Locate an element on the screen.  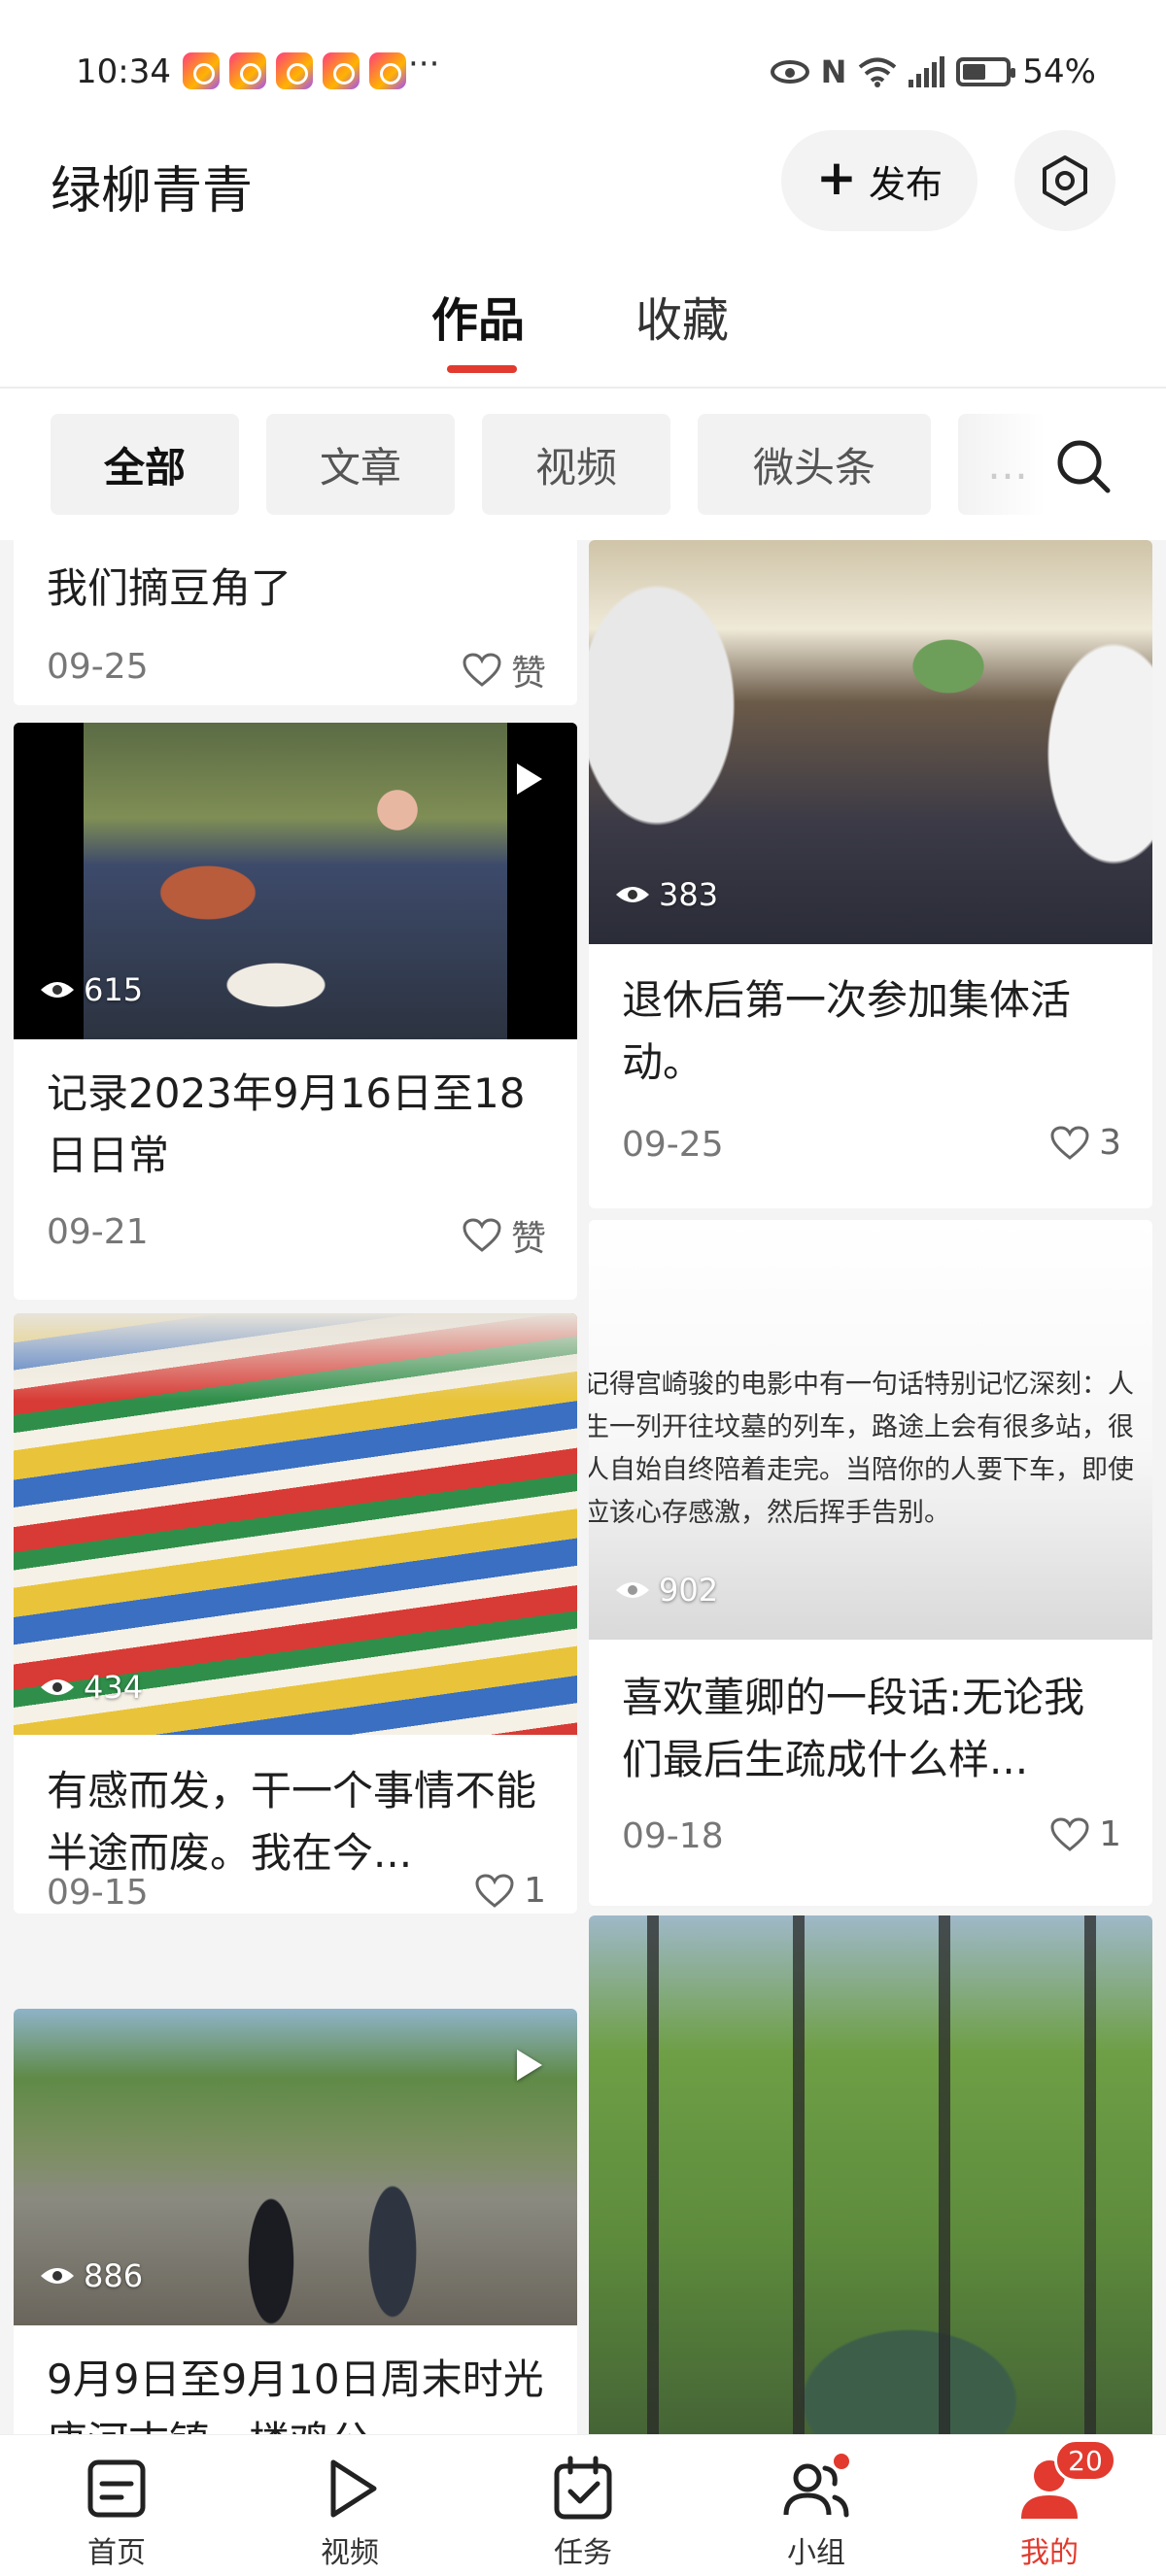
eye-comfort-icon is located at coordinates (789, 72).